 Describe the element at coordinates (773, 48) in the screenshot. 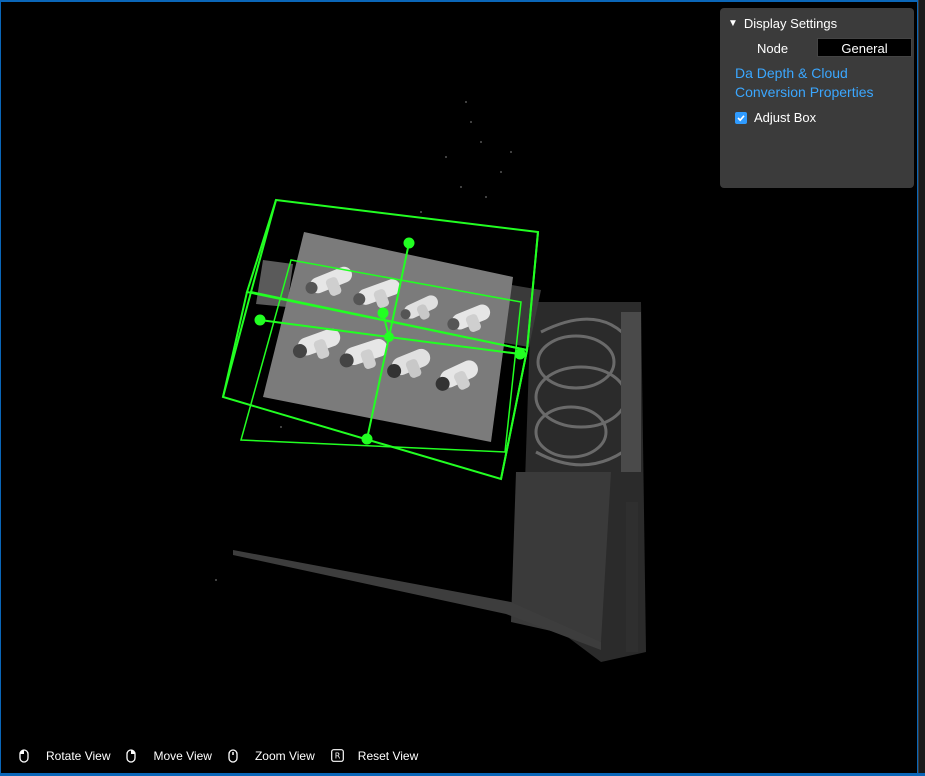

I see `node-label: Node` at that location.